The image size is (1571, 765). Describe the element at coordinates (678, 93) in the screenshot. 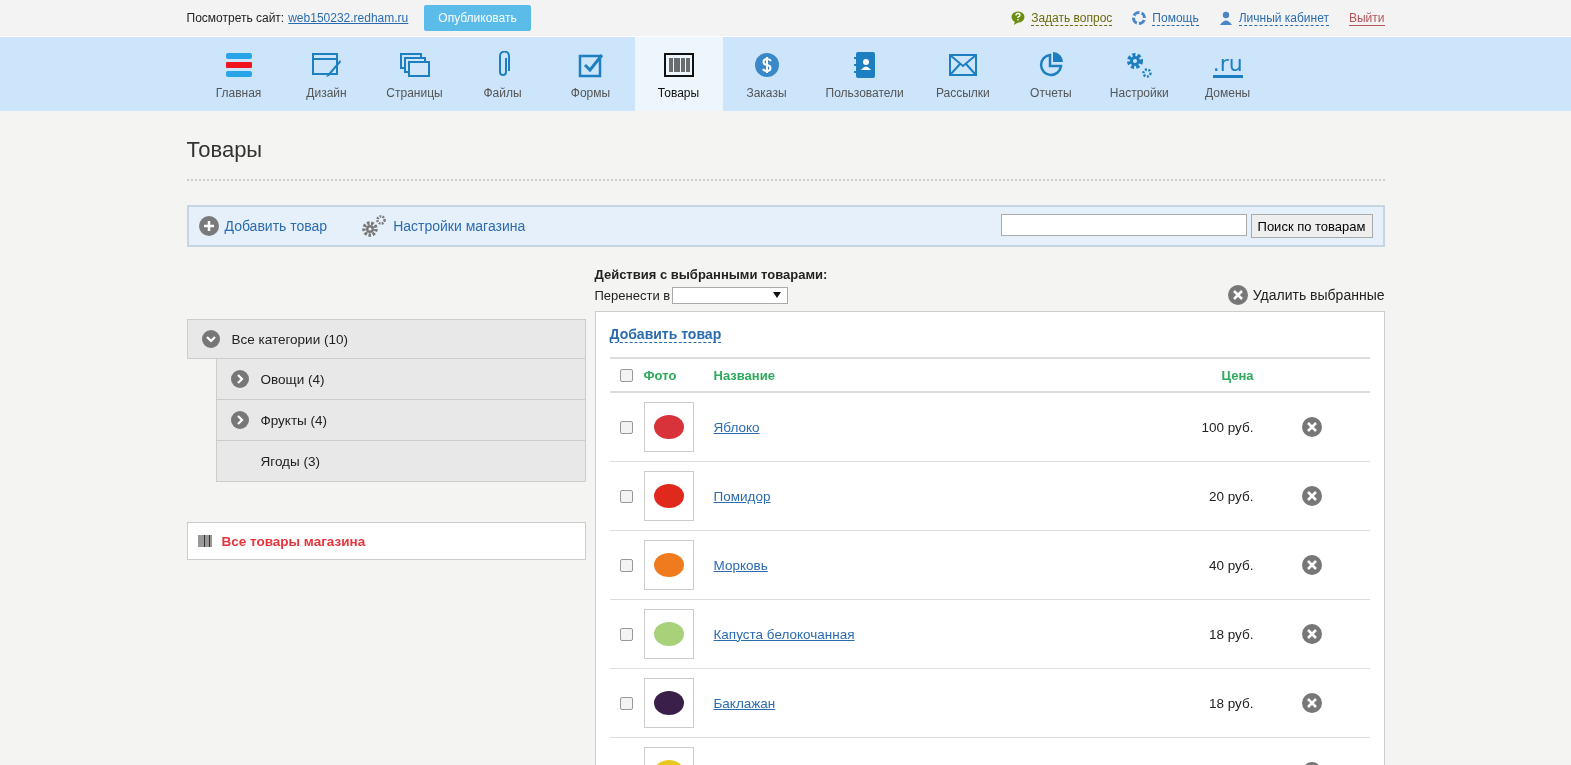

I see `nav-label: Товары` at that location.